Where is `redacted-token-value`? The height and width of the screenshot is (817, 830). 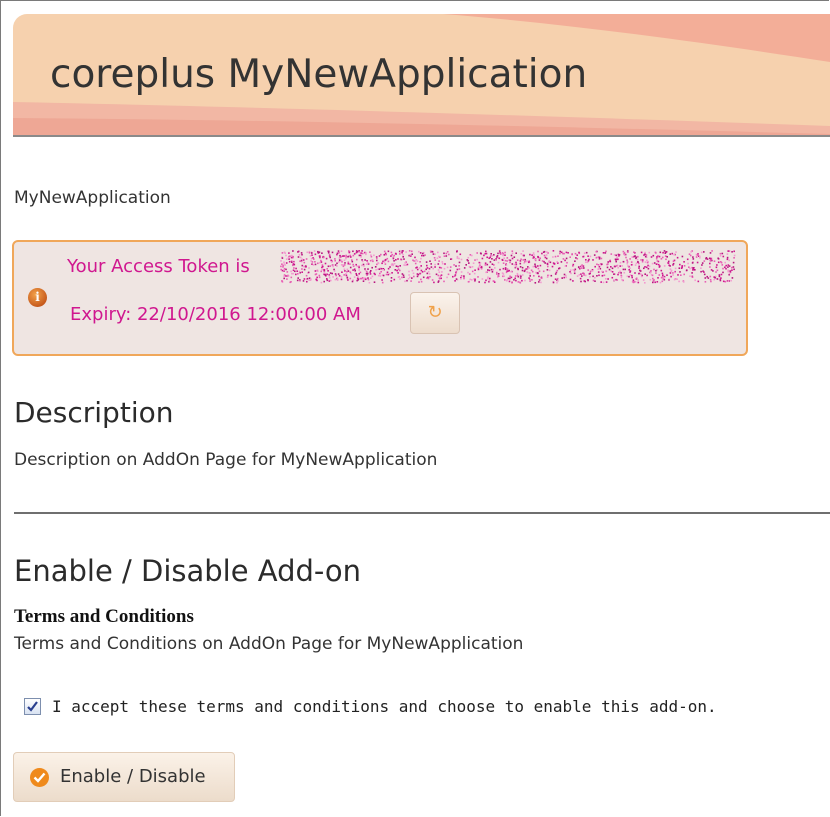
redacted-token-value is located at coordinates (508, 267).